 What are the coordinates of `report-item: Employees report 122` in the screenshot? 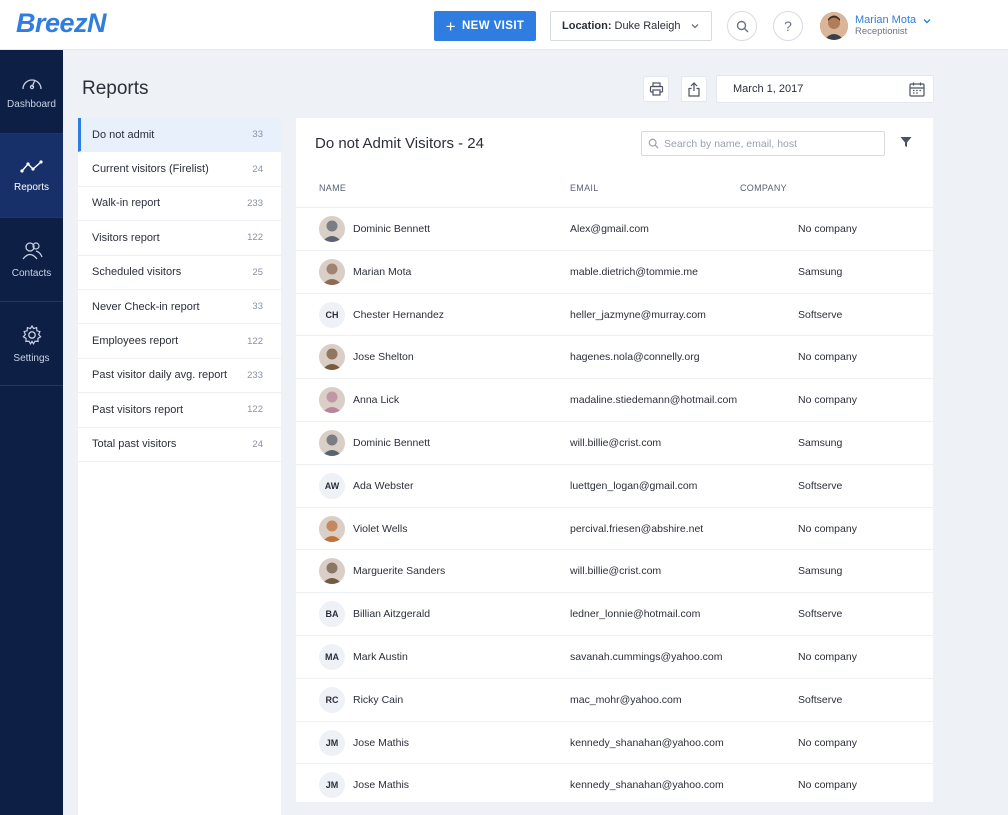 It's located at (179, 341).